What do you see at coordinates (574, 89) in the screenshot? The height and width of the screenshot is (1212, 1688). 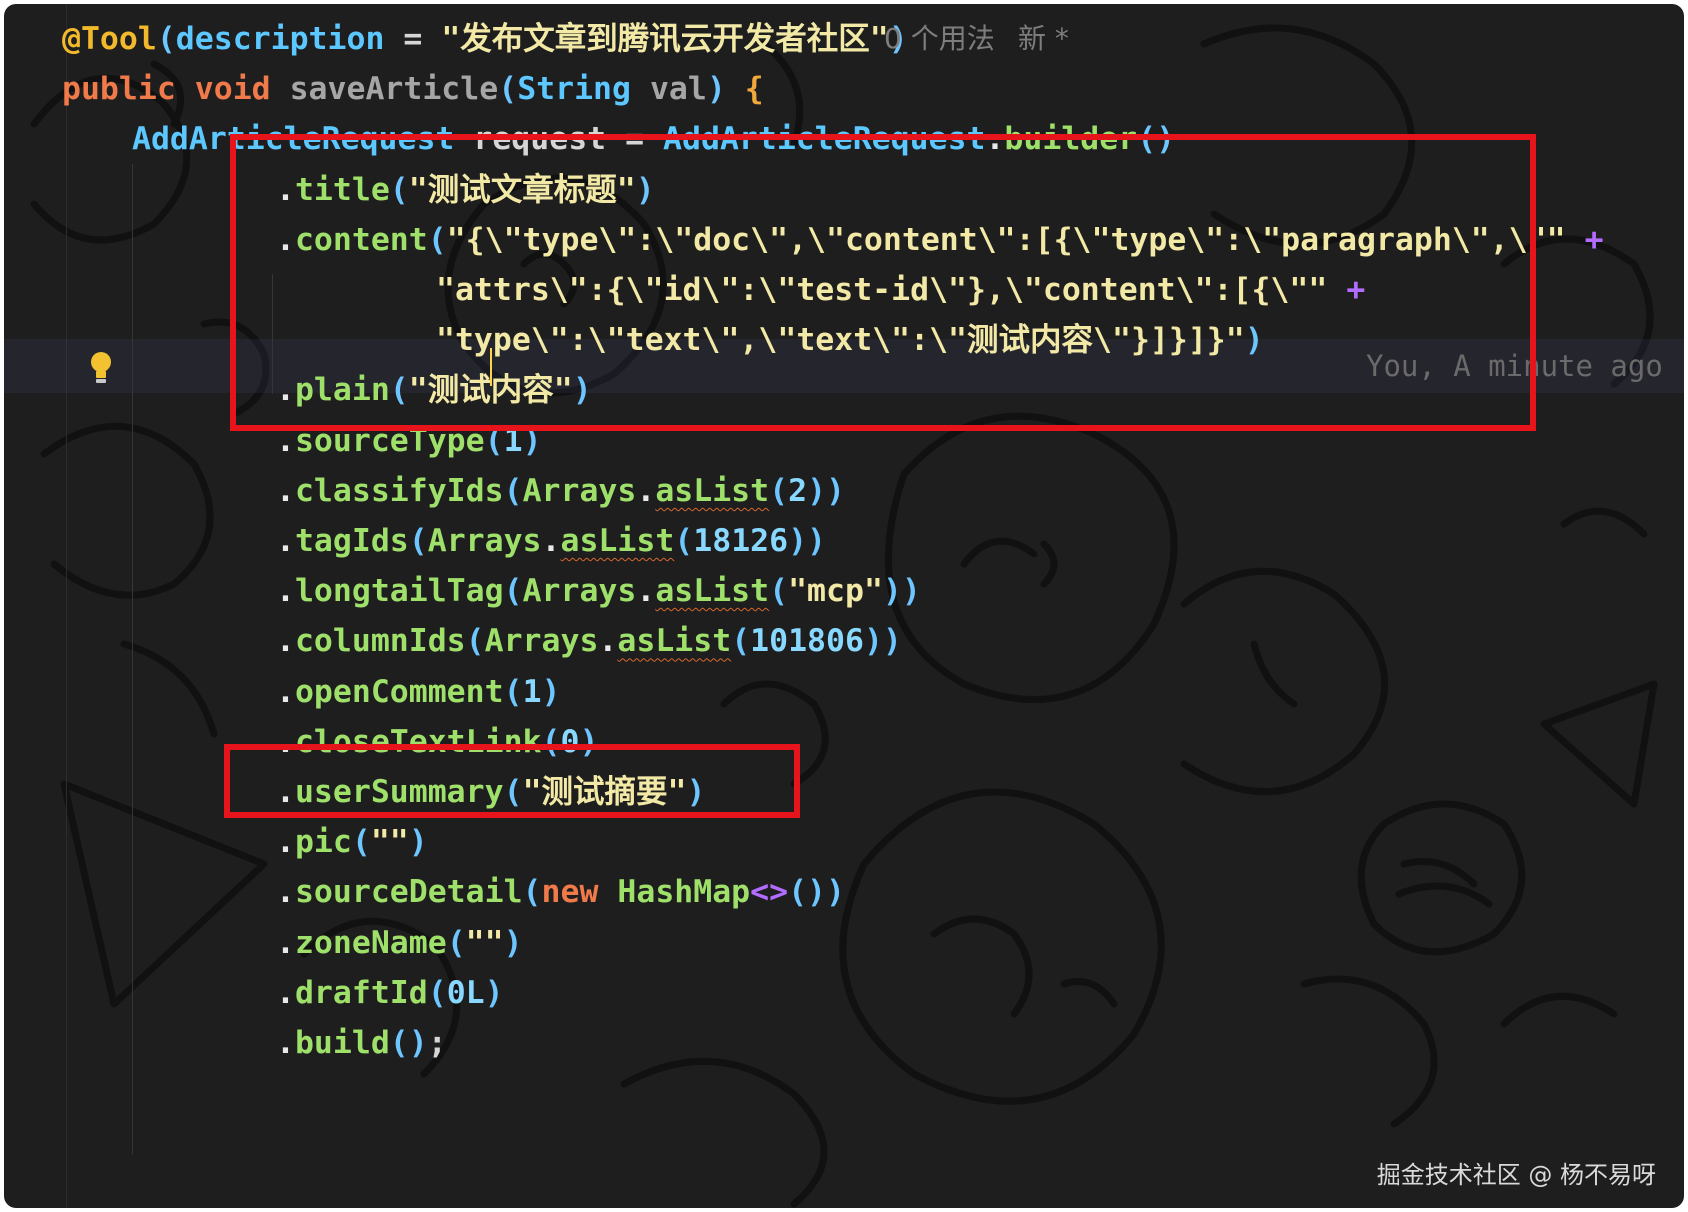 I see `code-token: String` at bounding box center [574, 89].